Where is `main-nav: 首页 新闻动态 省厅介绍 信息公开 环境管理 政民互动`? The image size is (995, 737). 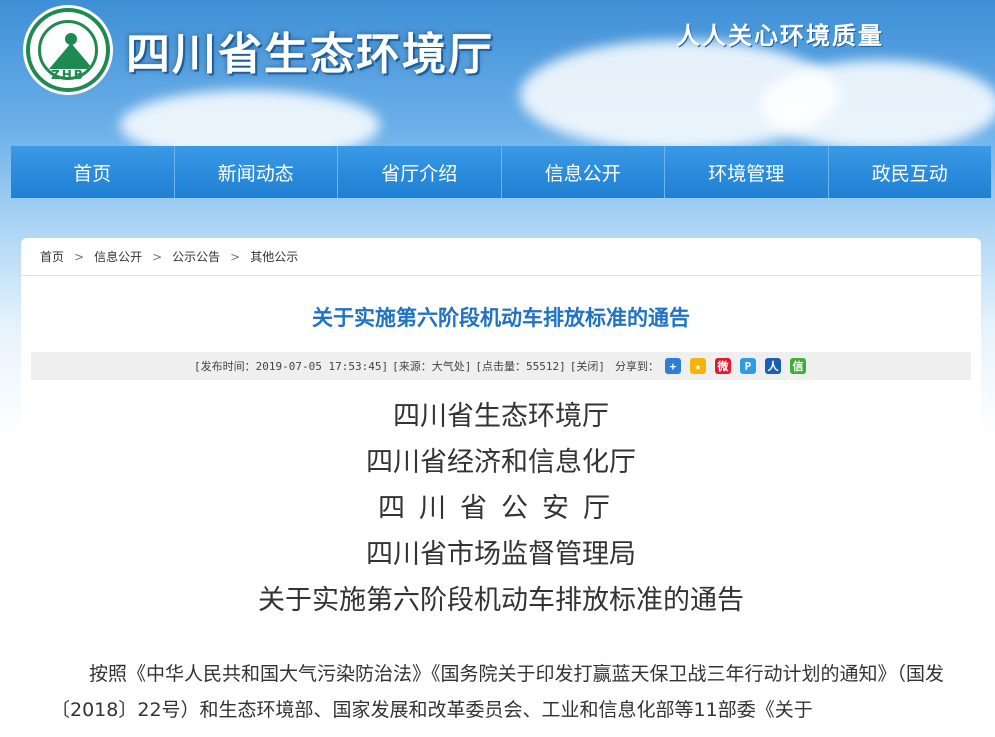 main-nav: 首页 新闻动态 省厅介绍 信息公开 环境管理 政民互动 is located at coordinates (501, 172).